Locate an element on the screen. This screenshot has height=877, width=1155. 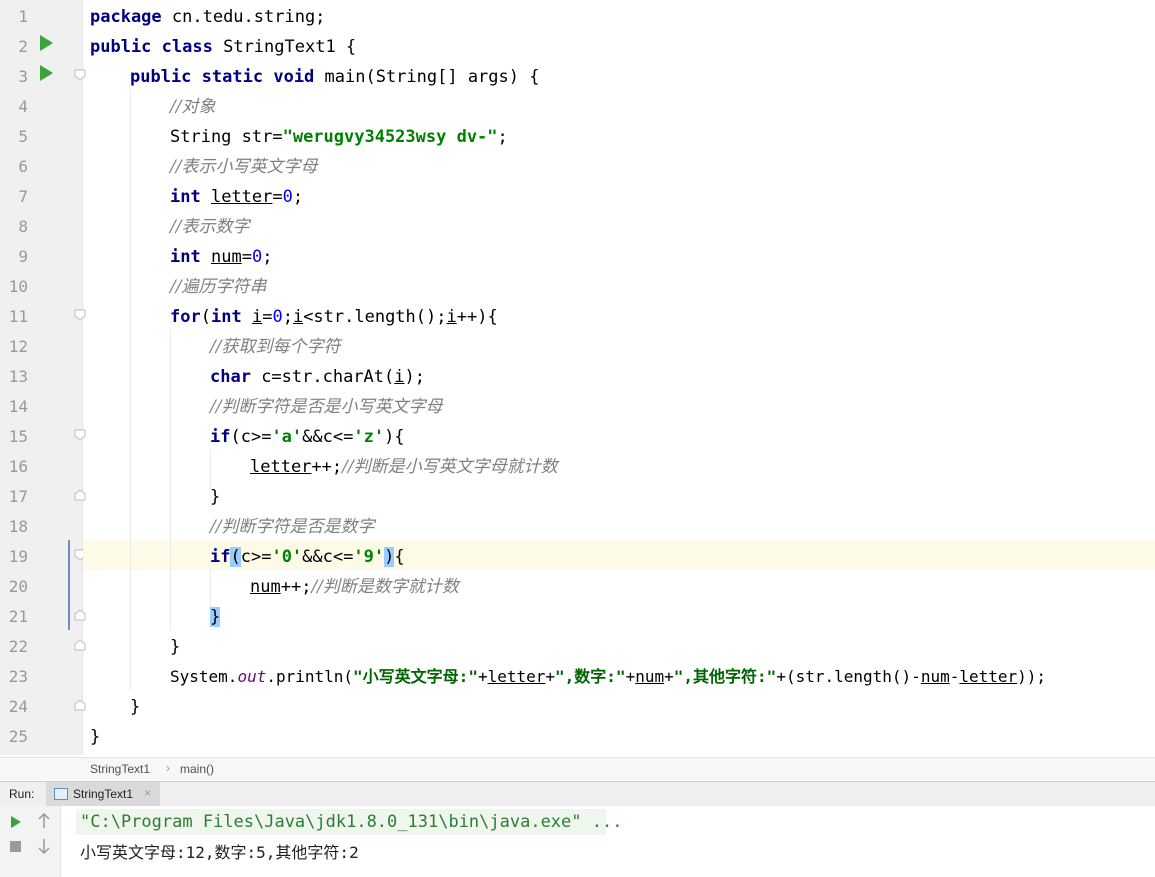
code-line-10: //遍历字符串 is located at coordinates (218, 287).